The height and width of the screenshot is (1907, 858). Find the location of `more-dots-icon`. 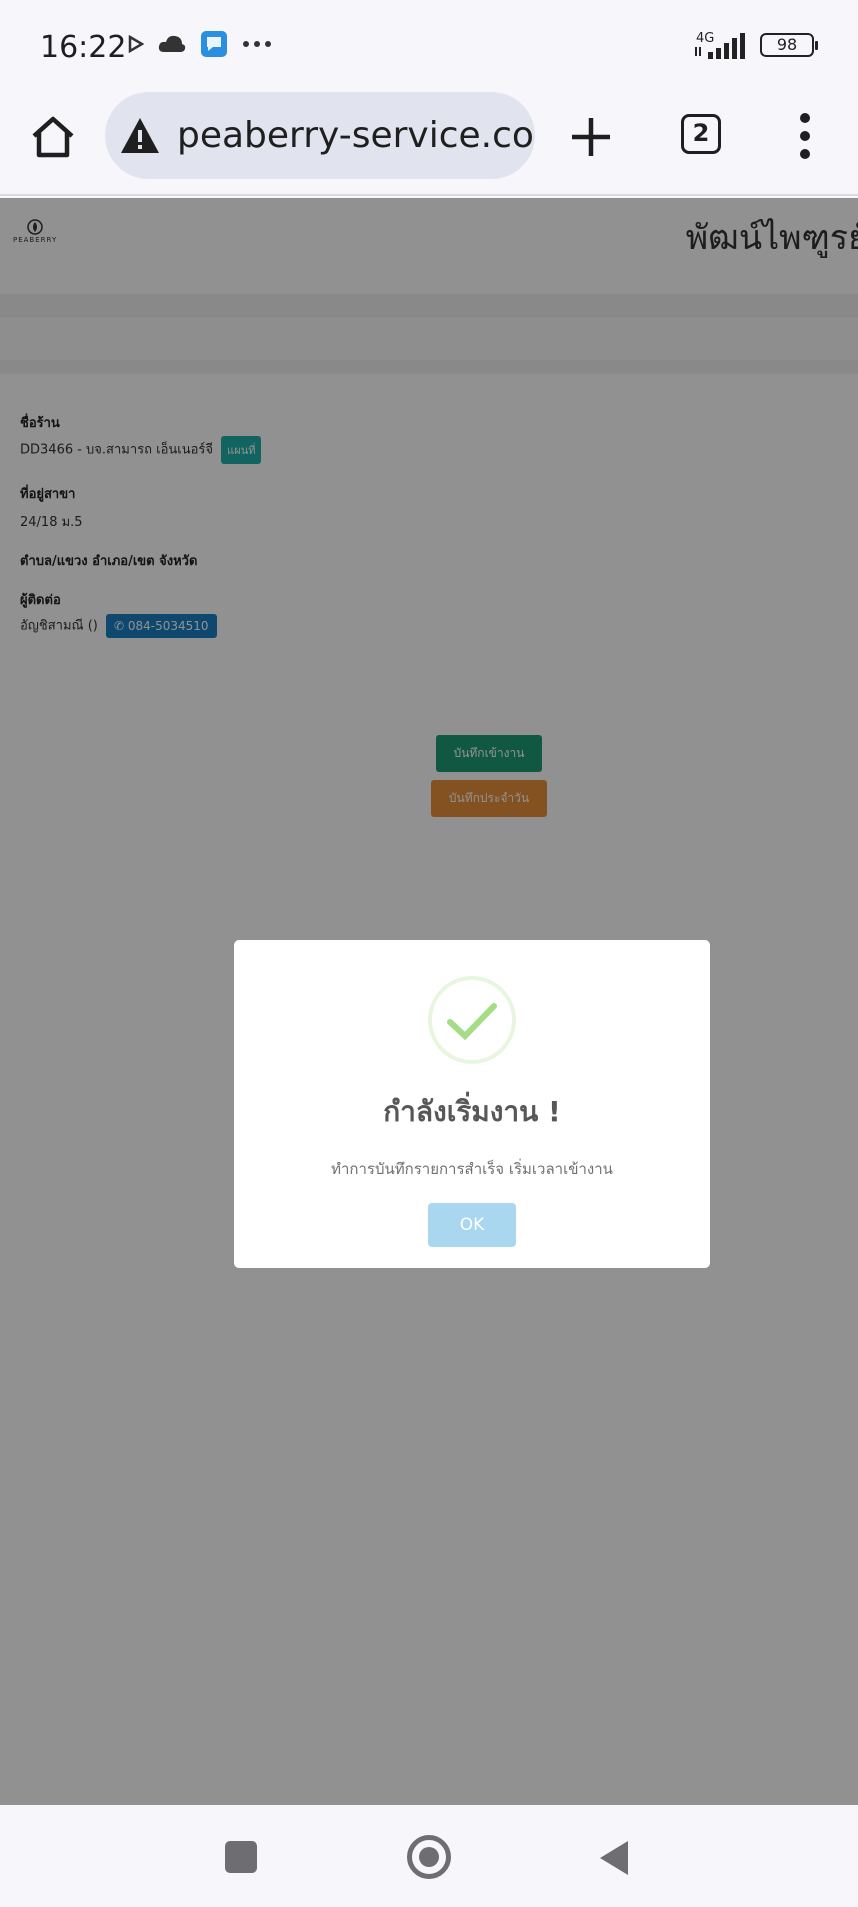

more-dots-icon is located at coordinates (257, 44).